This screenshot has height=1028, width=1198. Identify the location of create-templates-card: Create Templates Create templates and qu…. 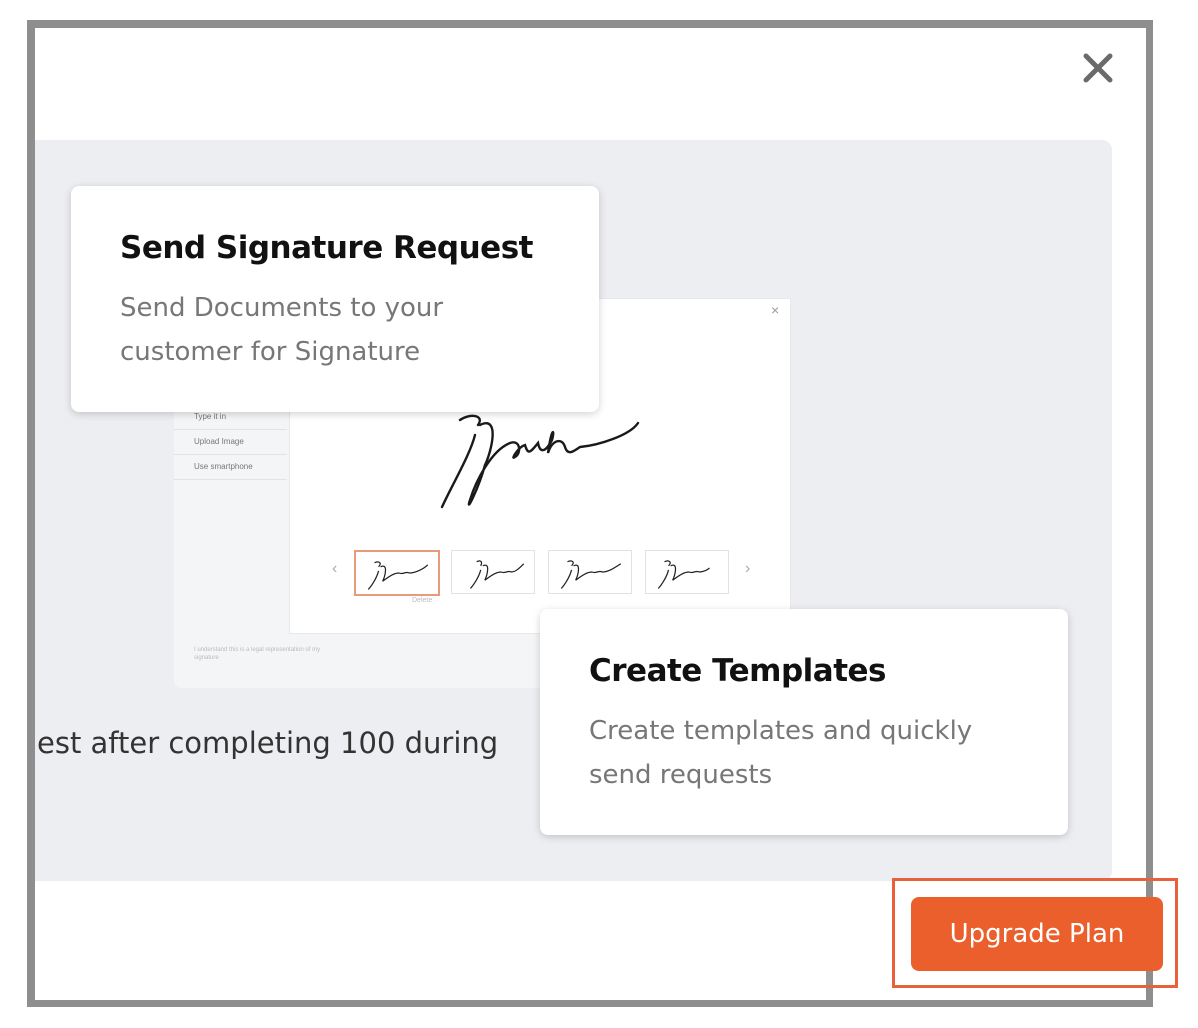
(804, 722).